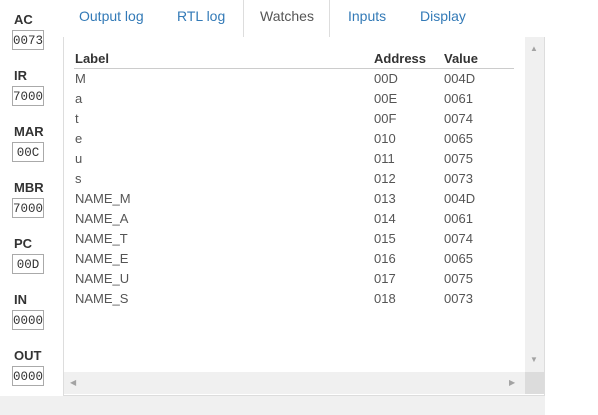  What do you see at coordinates (534, 204) in the screenshot?
I see `vertical-scrollbar: ▲ ▼` at bounding box center [534, 204].